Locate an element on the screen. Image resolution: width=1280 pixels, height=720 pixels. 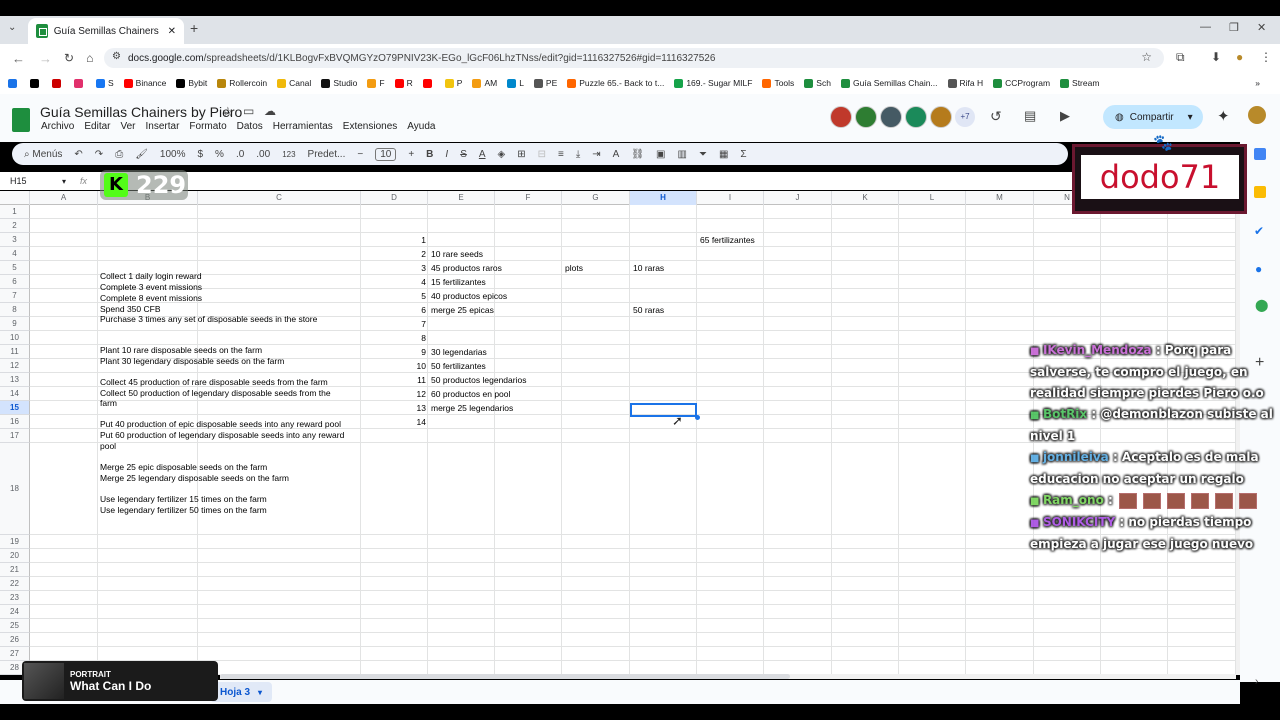
percent-format-button: % is located at coordinates (219, 154).